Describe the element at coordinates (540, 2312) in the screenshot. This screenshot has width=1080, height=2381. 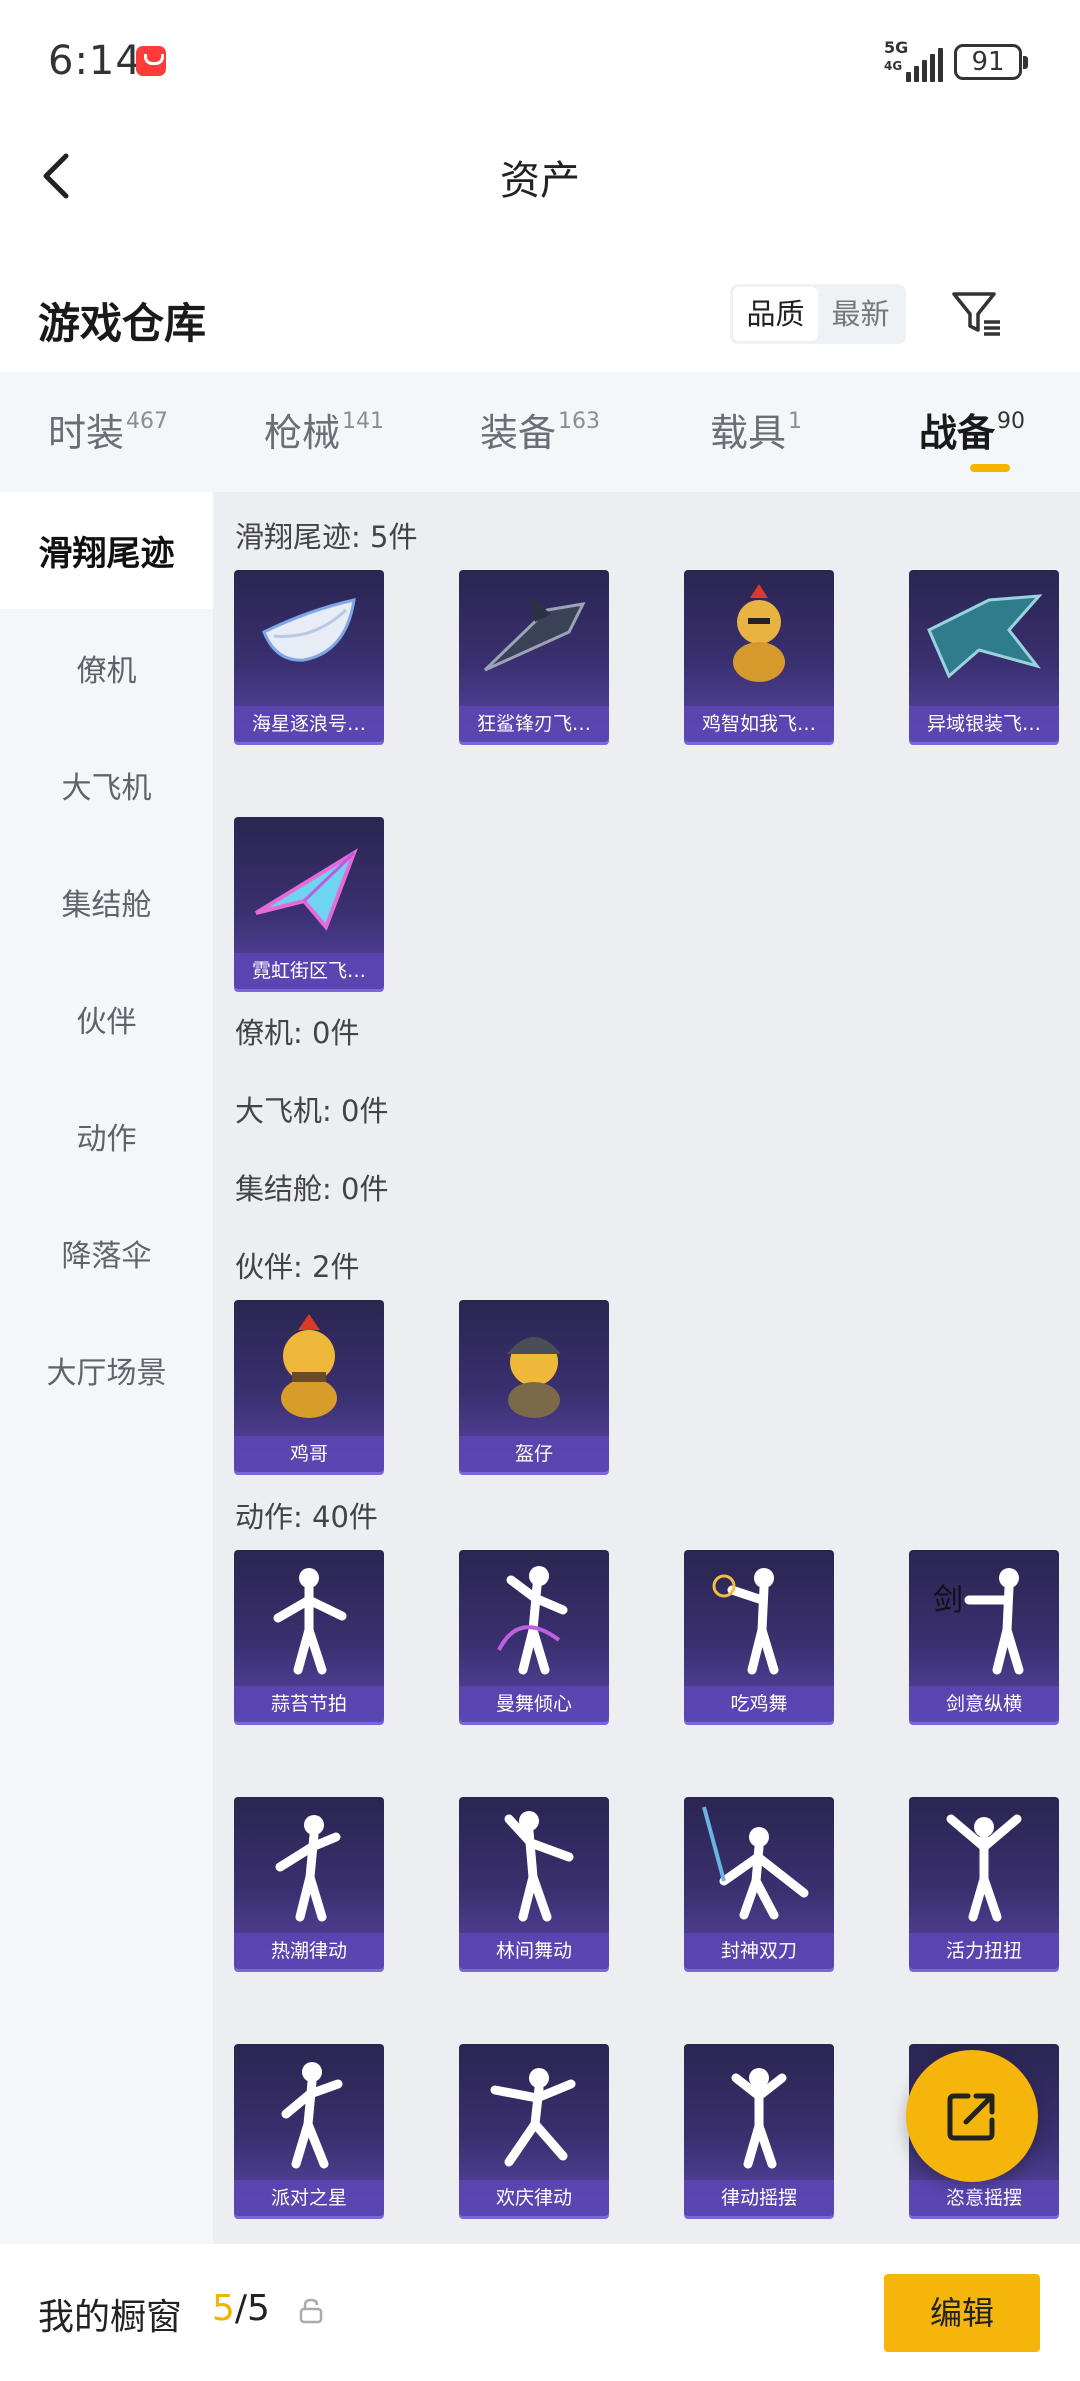
I see `showcase-bar: 我的橱窗 5/5 编辑` at that location.